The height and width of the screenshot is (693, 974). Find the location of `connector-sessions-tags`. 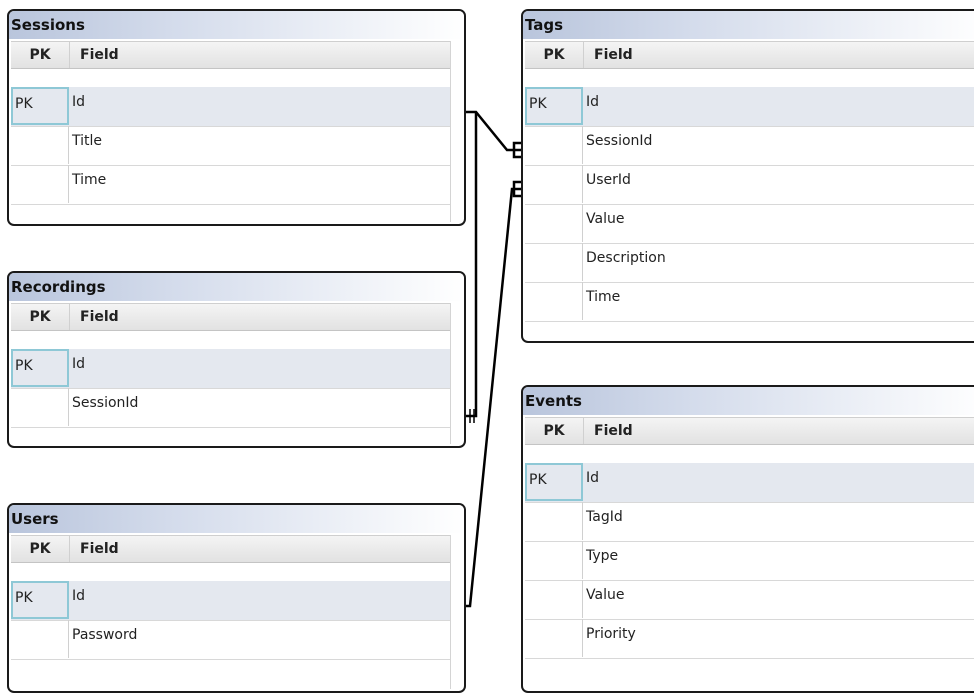

connector-sessions-tags is located at coordinates (488, 131).